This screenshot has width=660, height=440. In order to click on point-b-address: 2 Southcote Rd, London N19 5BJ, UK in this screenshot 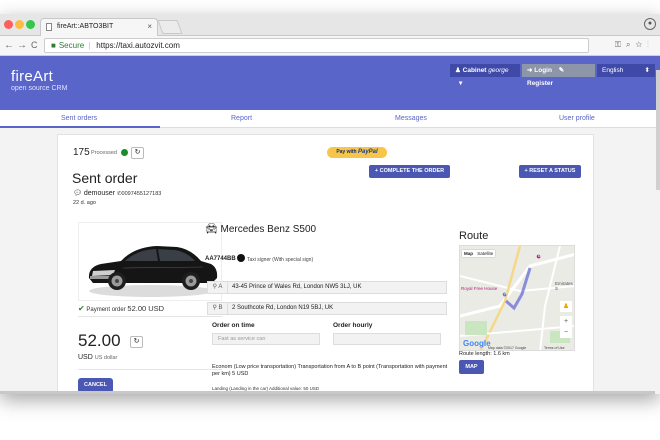, I will do `click(283, 308)`.